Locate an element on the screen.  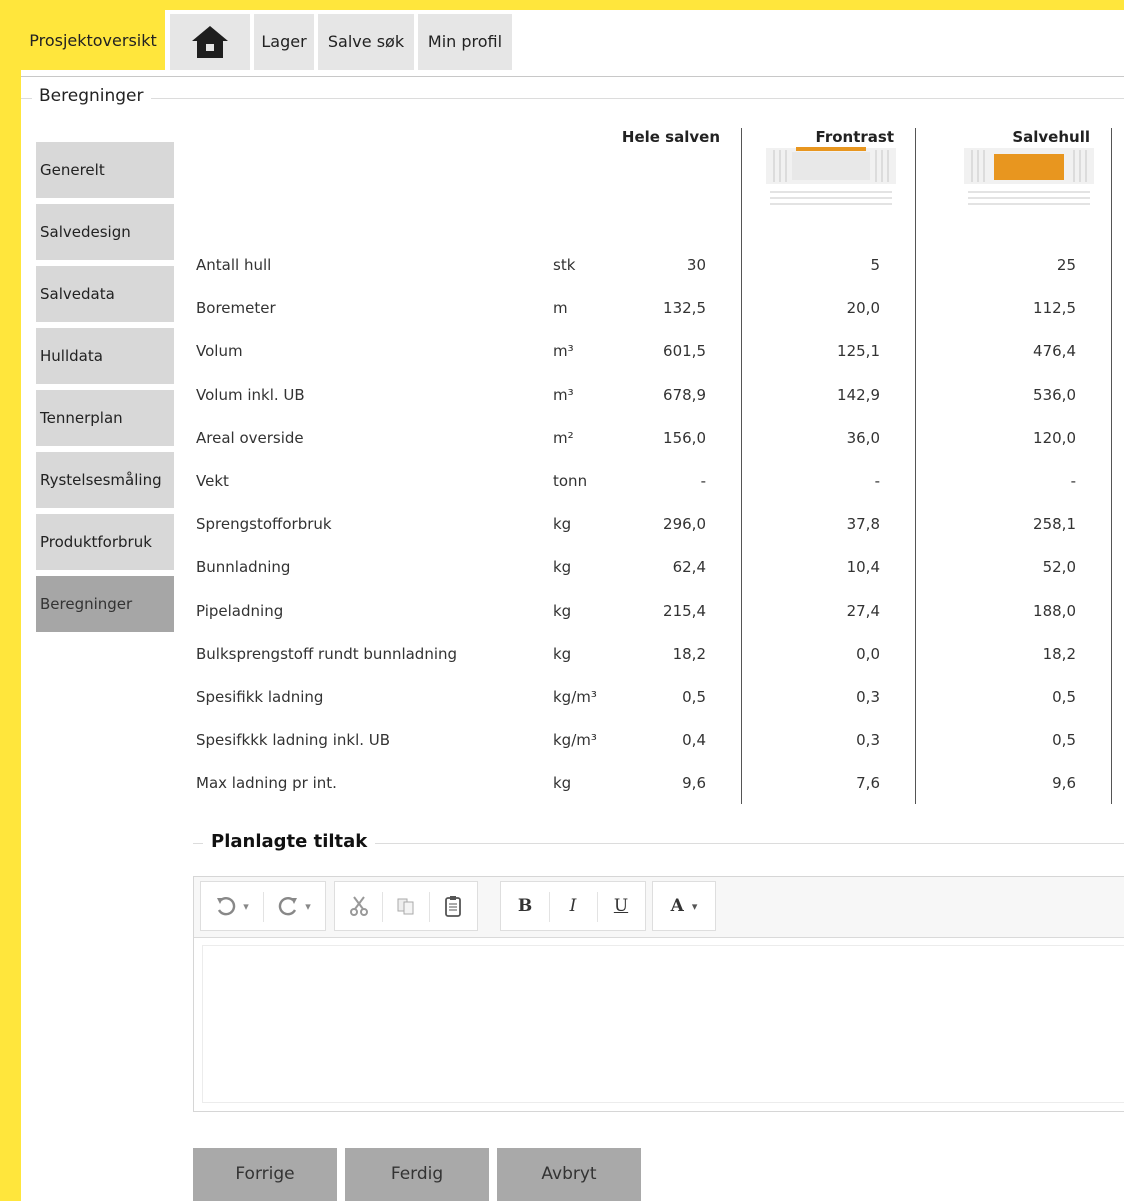
row-value: 7,6 is located at coordinates (868, 783).